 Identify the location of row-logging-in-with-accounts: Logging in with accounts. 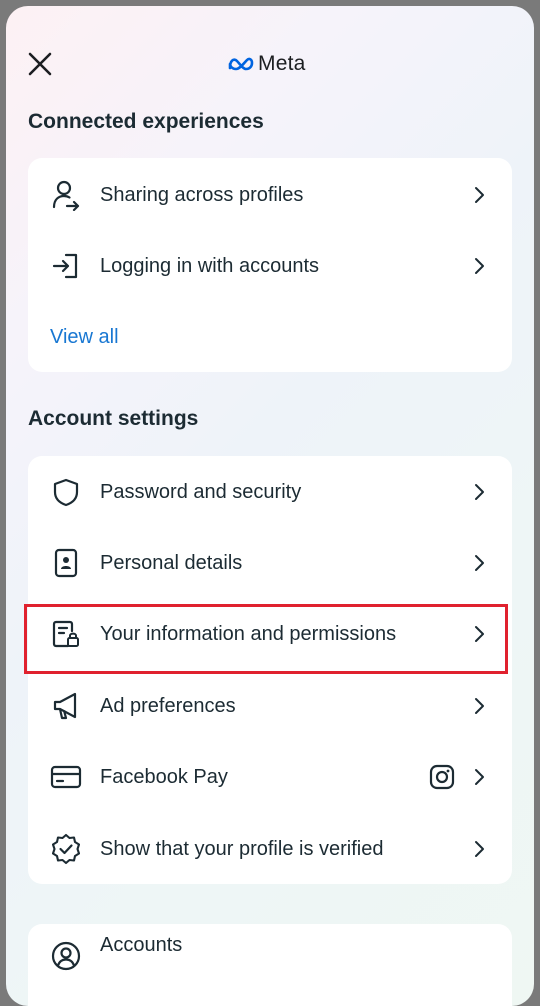
(270, 266).